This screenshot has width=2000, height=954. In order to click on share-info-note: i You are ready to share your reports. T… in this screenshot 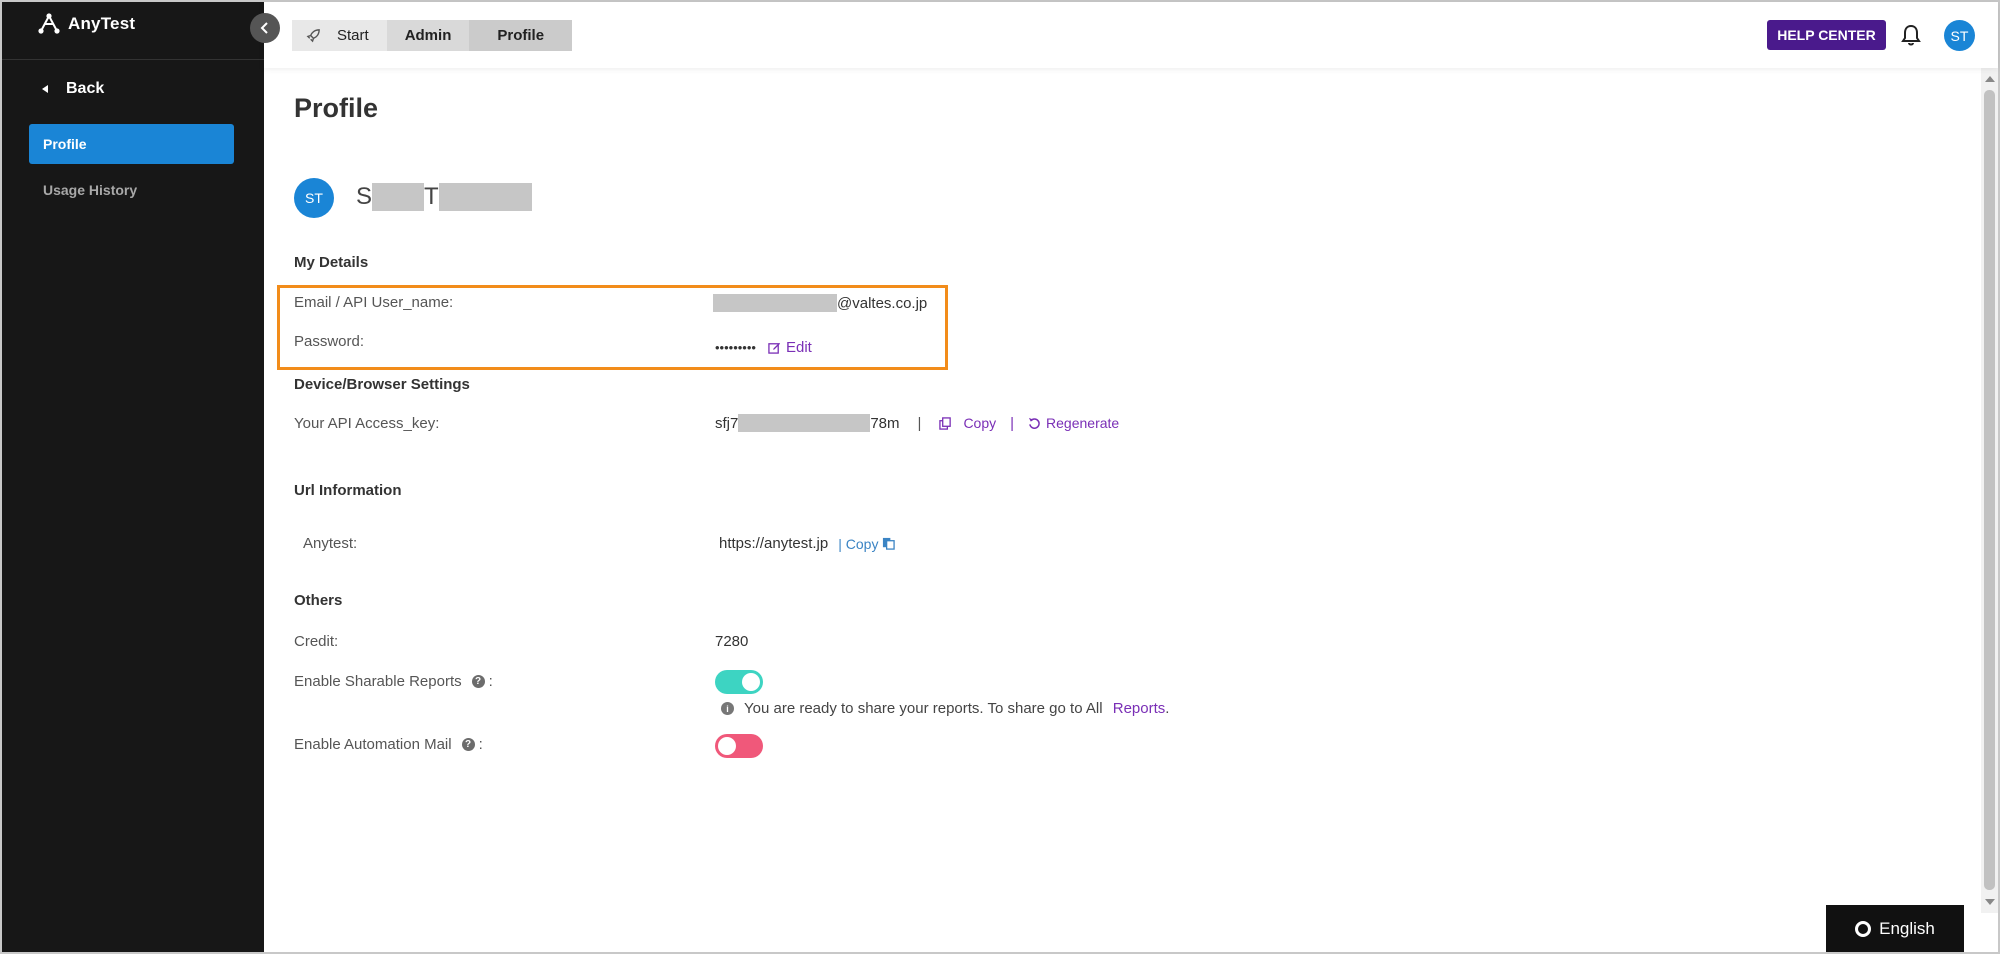, I will do `click(945, 708)`.